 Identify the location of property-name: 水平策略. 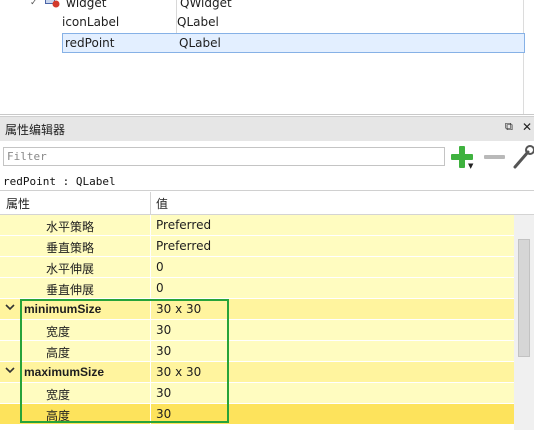
(70, 227).